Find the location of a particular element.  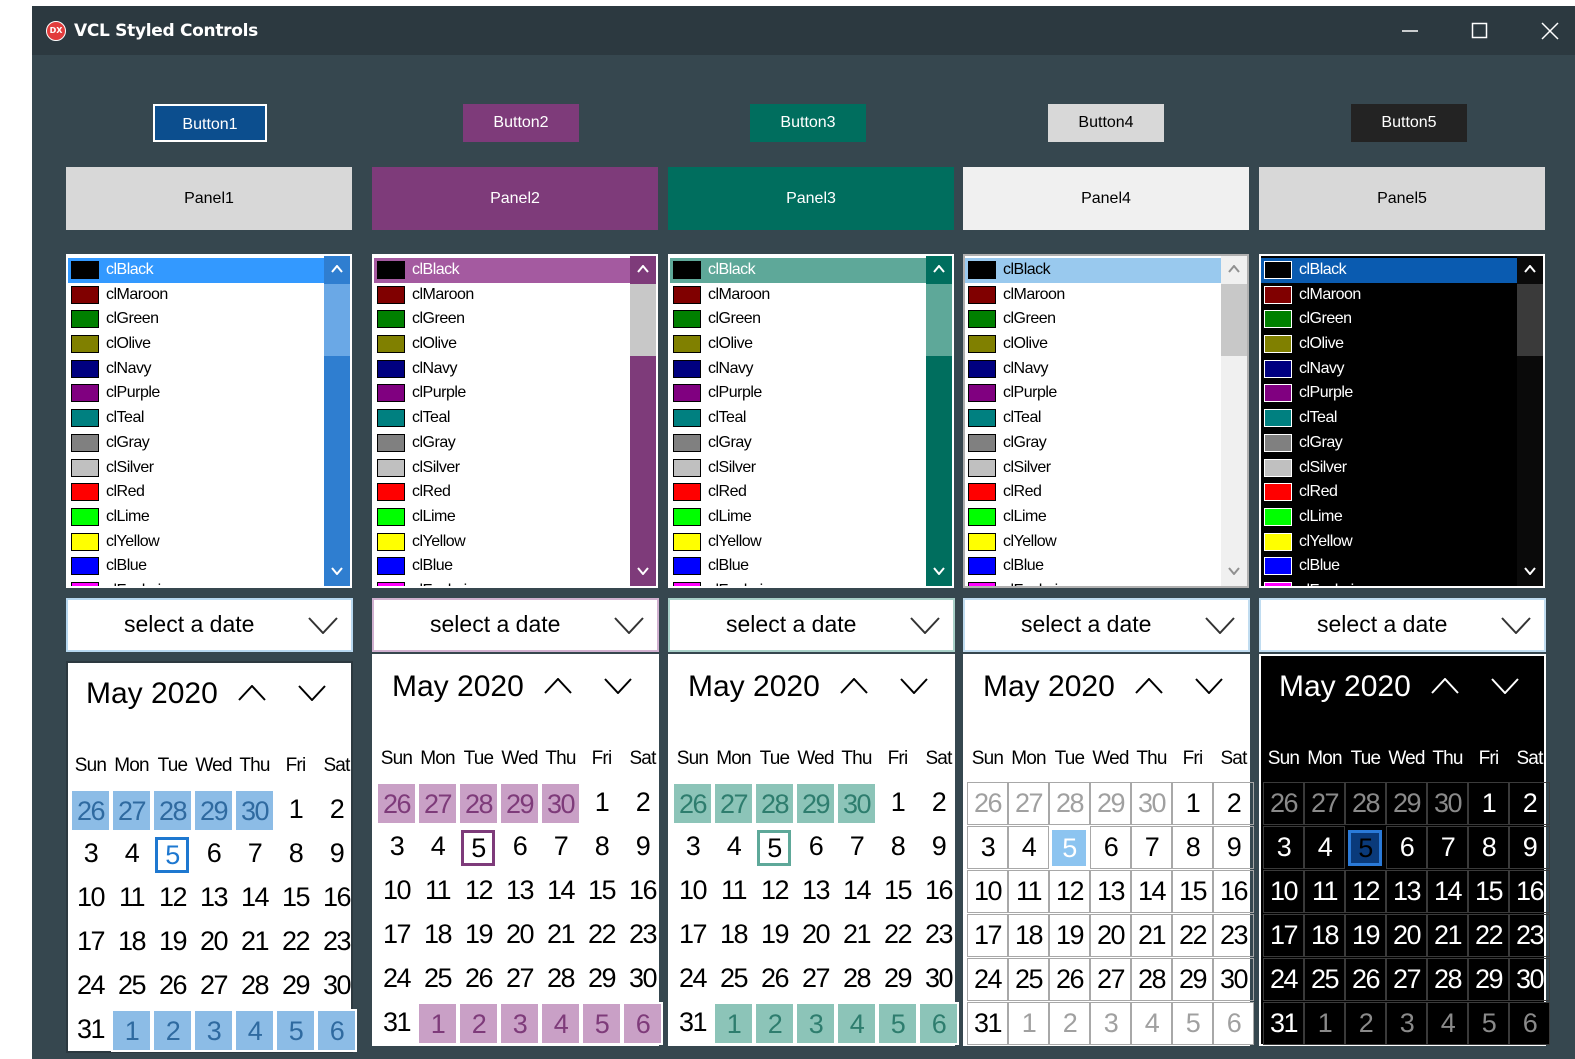

list-item: clBlack is located at coordinates (196, 270).